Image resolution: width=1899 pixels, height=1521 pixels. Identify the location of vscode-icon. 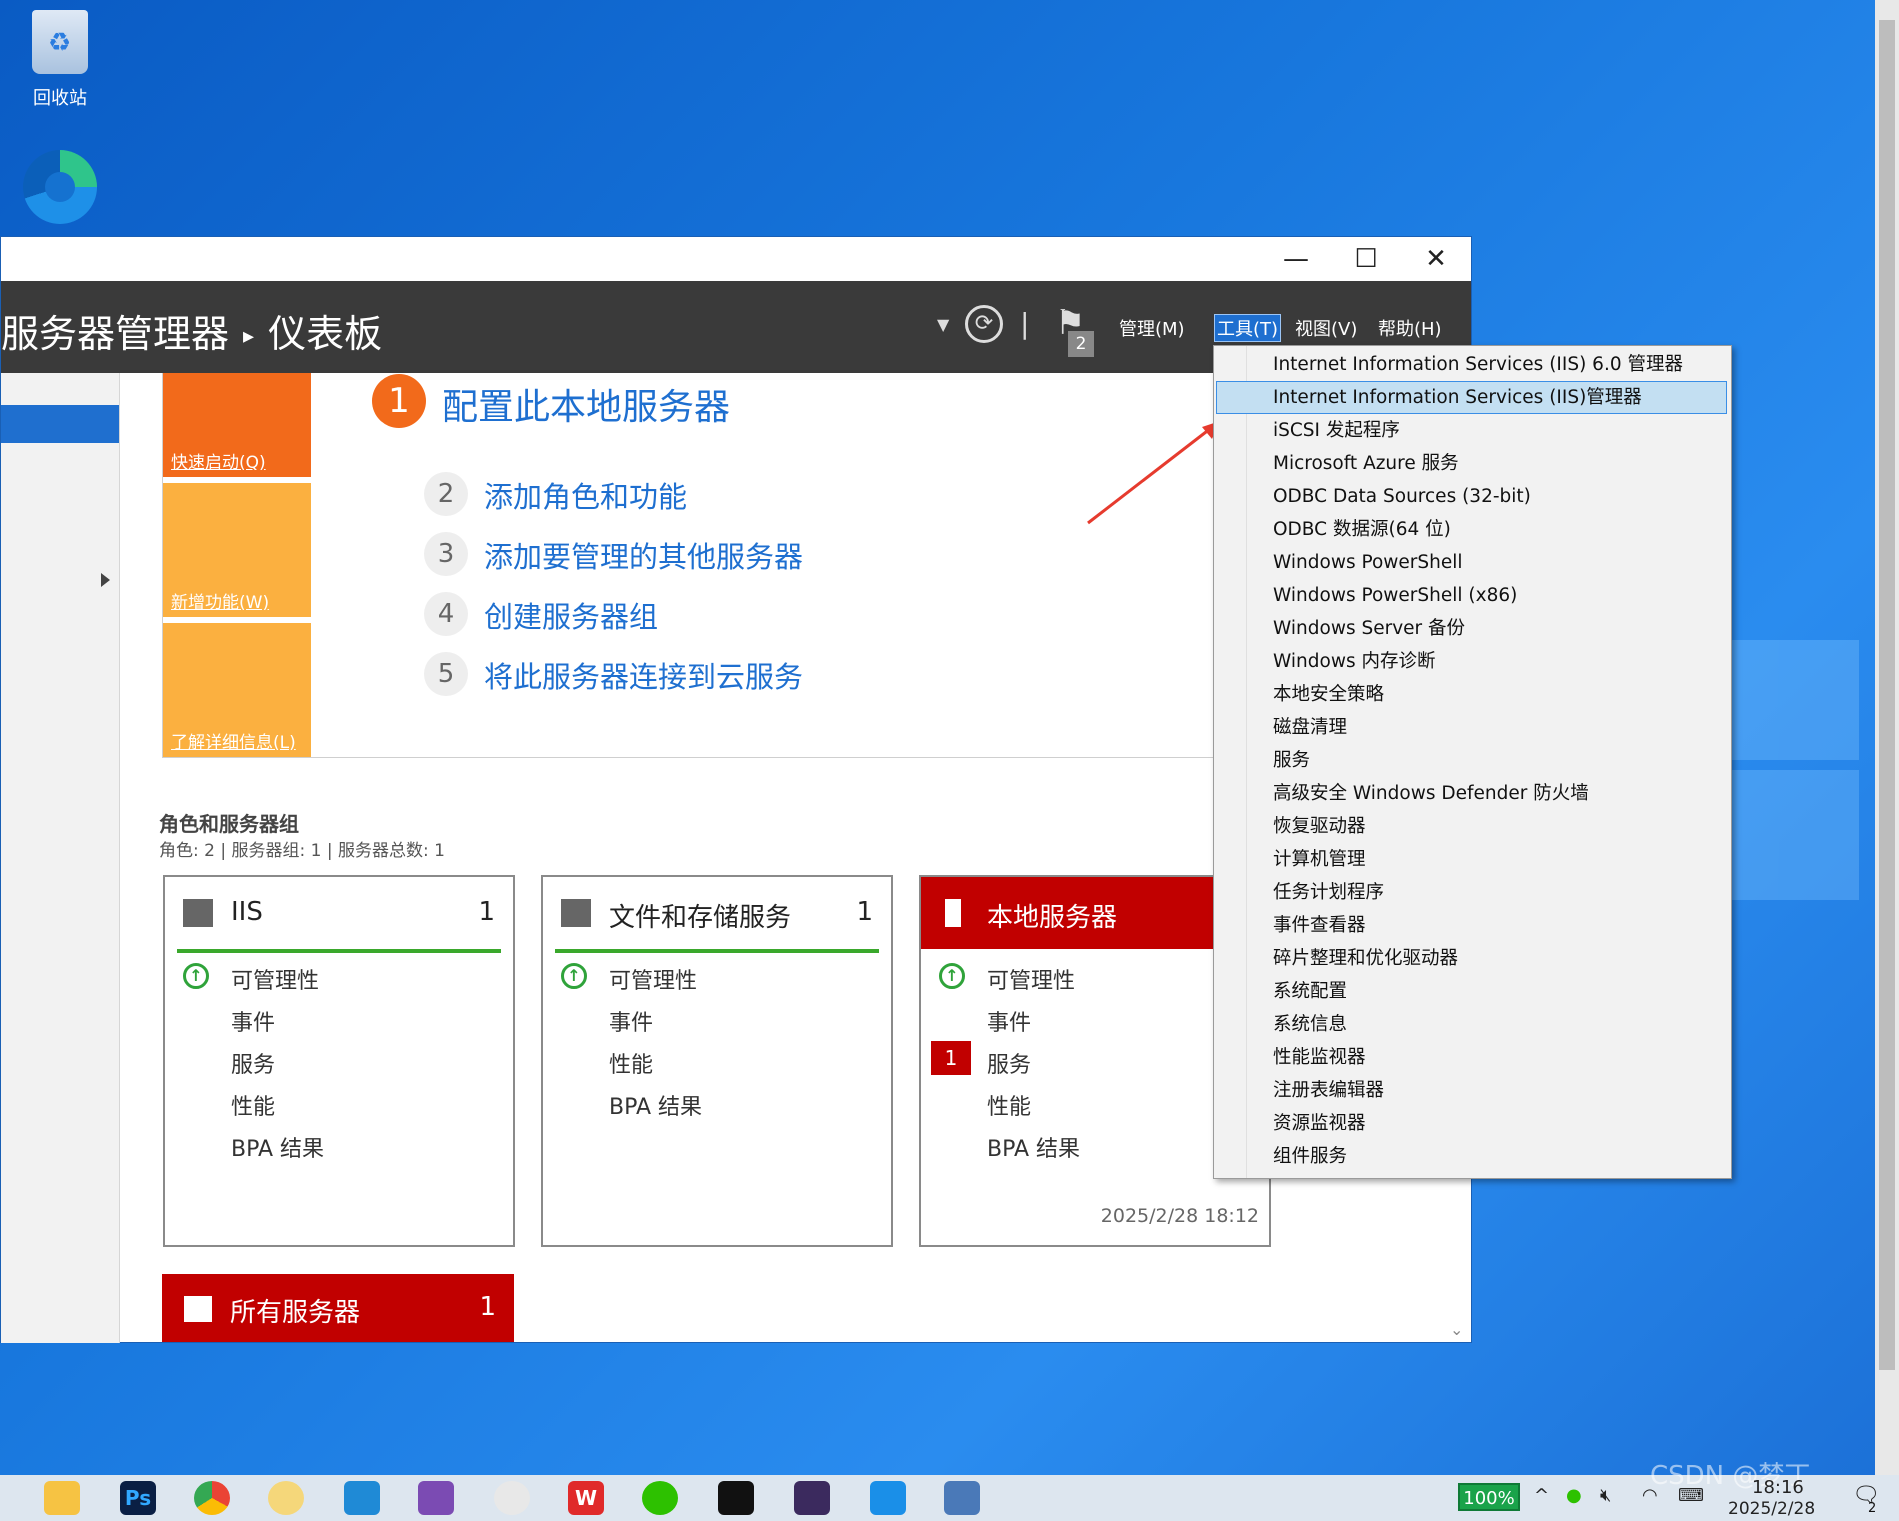
(362, 1498).